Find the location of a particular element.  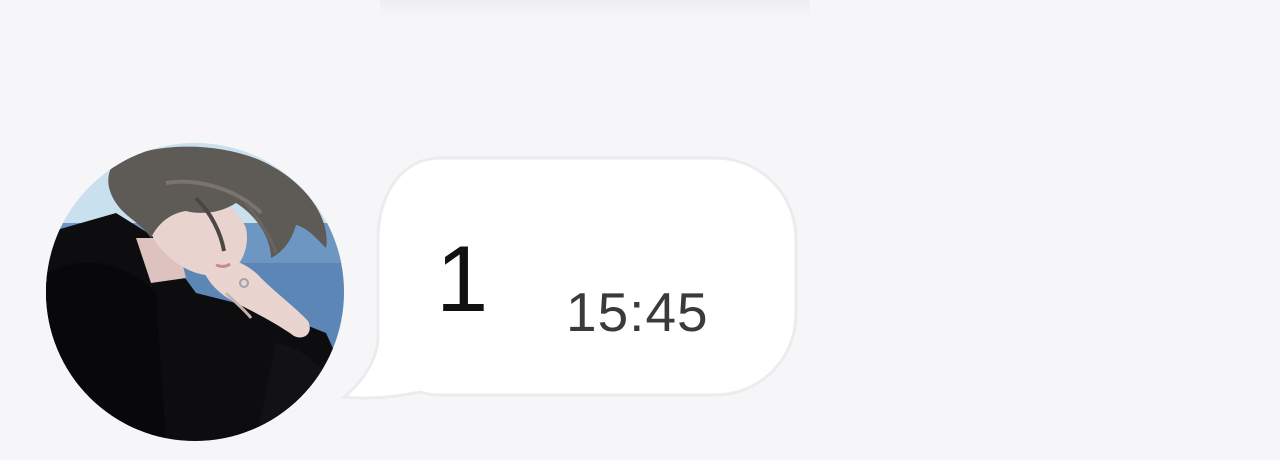

message-text: 1 is located at coordinates (462, 278).